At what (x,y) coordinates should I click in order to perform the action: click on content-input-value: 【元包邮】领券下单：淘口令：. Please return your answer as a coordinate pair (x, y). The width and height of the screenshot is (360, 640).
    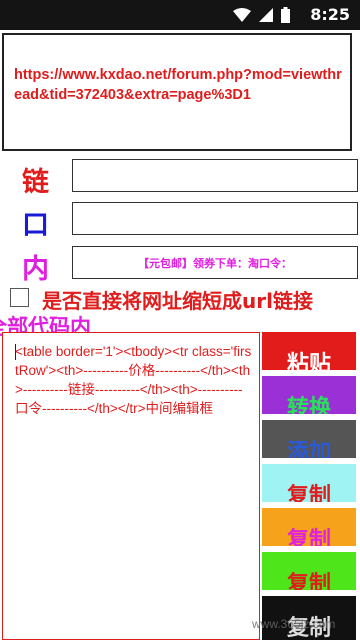
    Looking at the image, I should click on (215, 263).